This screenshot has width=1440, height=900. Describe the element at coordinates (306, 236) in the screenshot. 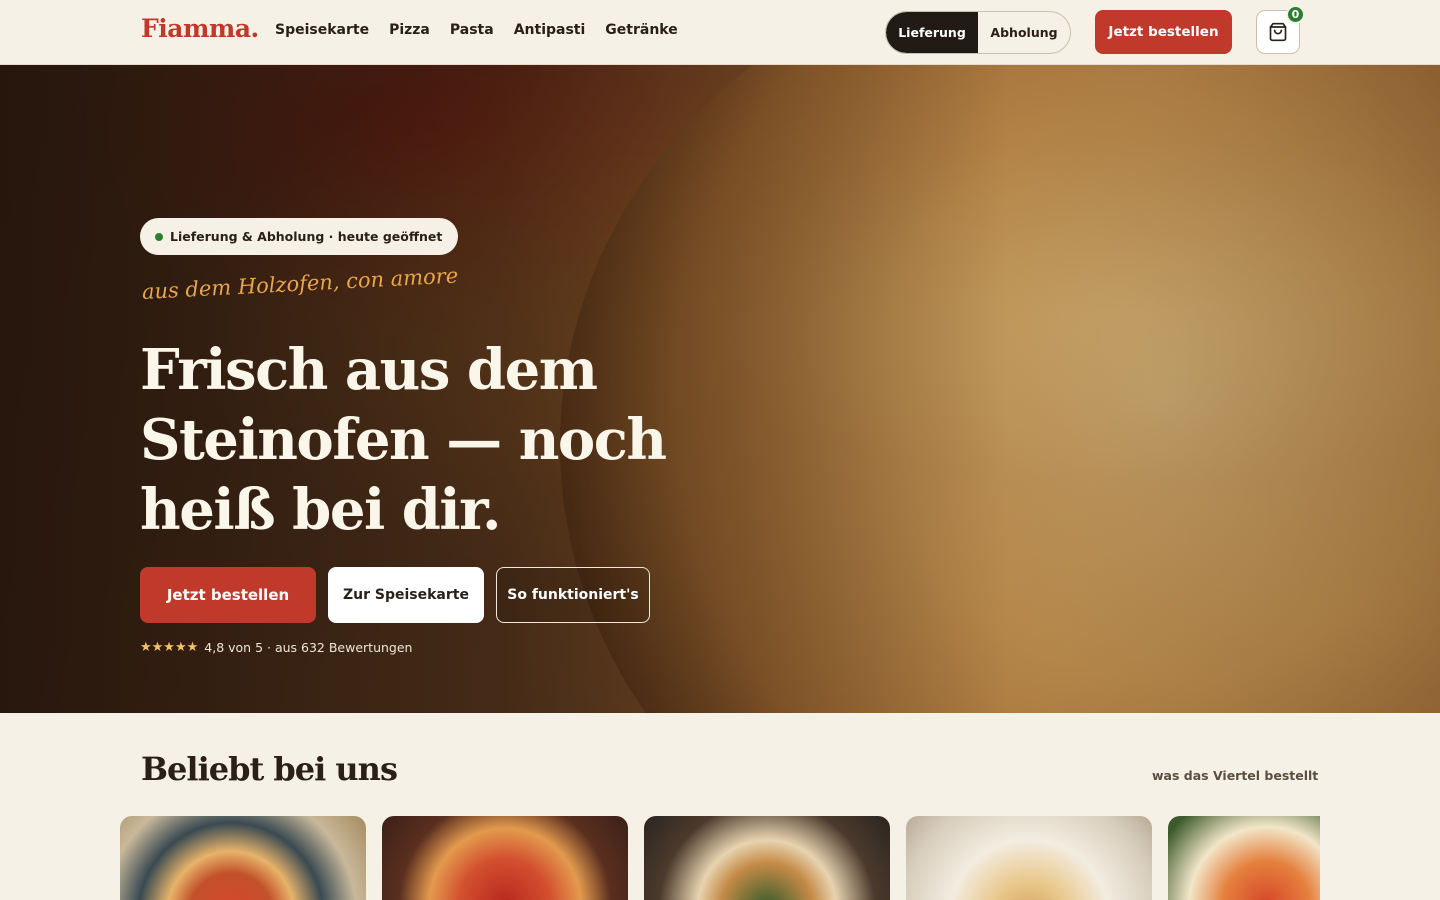

I see `badge-text: Lieferung & Abholung · heute geöffnet` at that location.